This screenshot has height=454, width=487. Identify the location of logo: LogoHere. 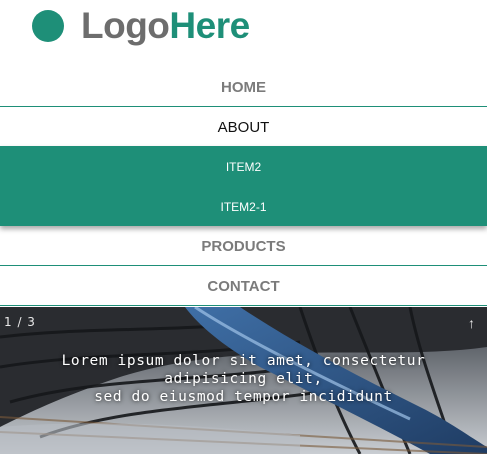
(165, 26).